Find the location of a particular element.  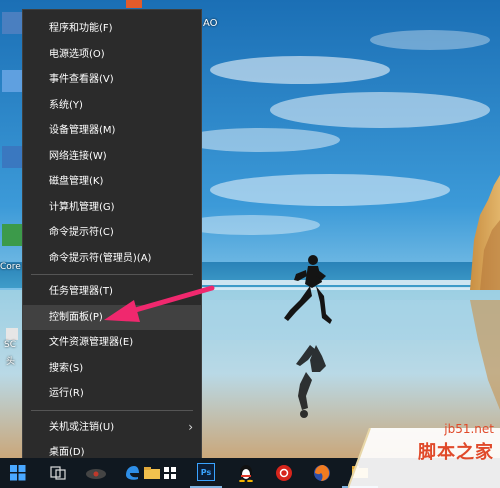

menu-item-1-4: 运行(R) is located at coordinates (112, 393).